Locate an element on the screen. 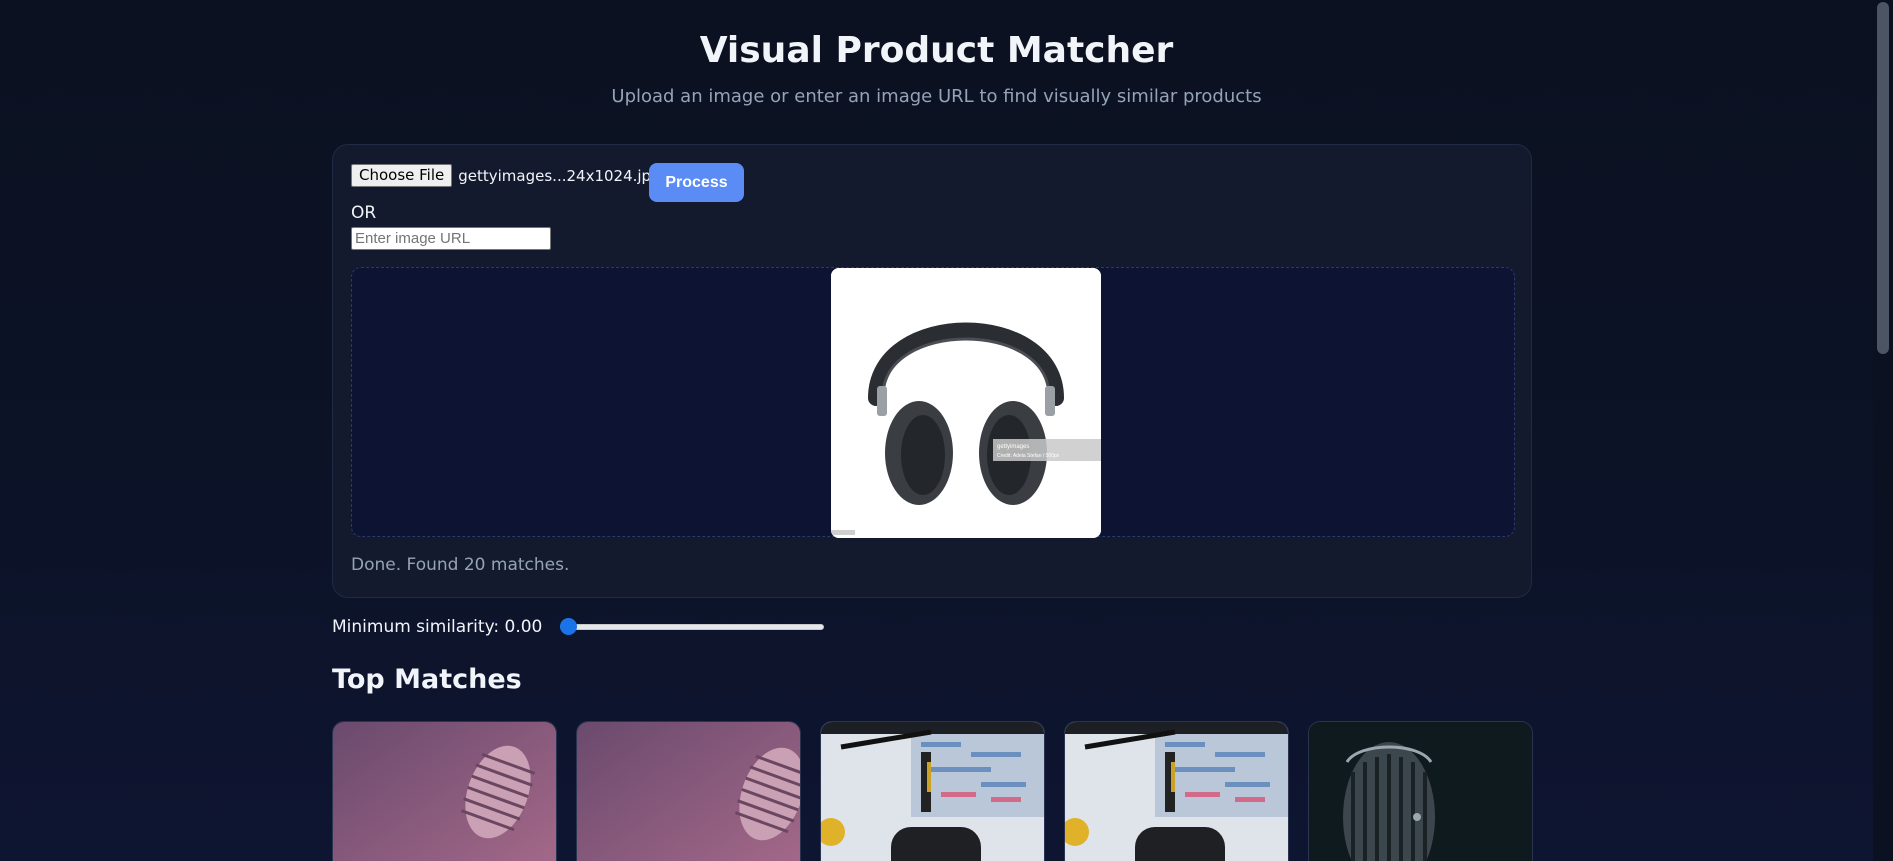  choose-file-button: Choose File is located at coordinates (402, 175).